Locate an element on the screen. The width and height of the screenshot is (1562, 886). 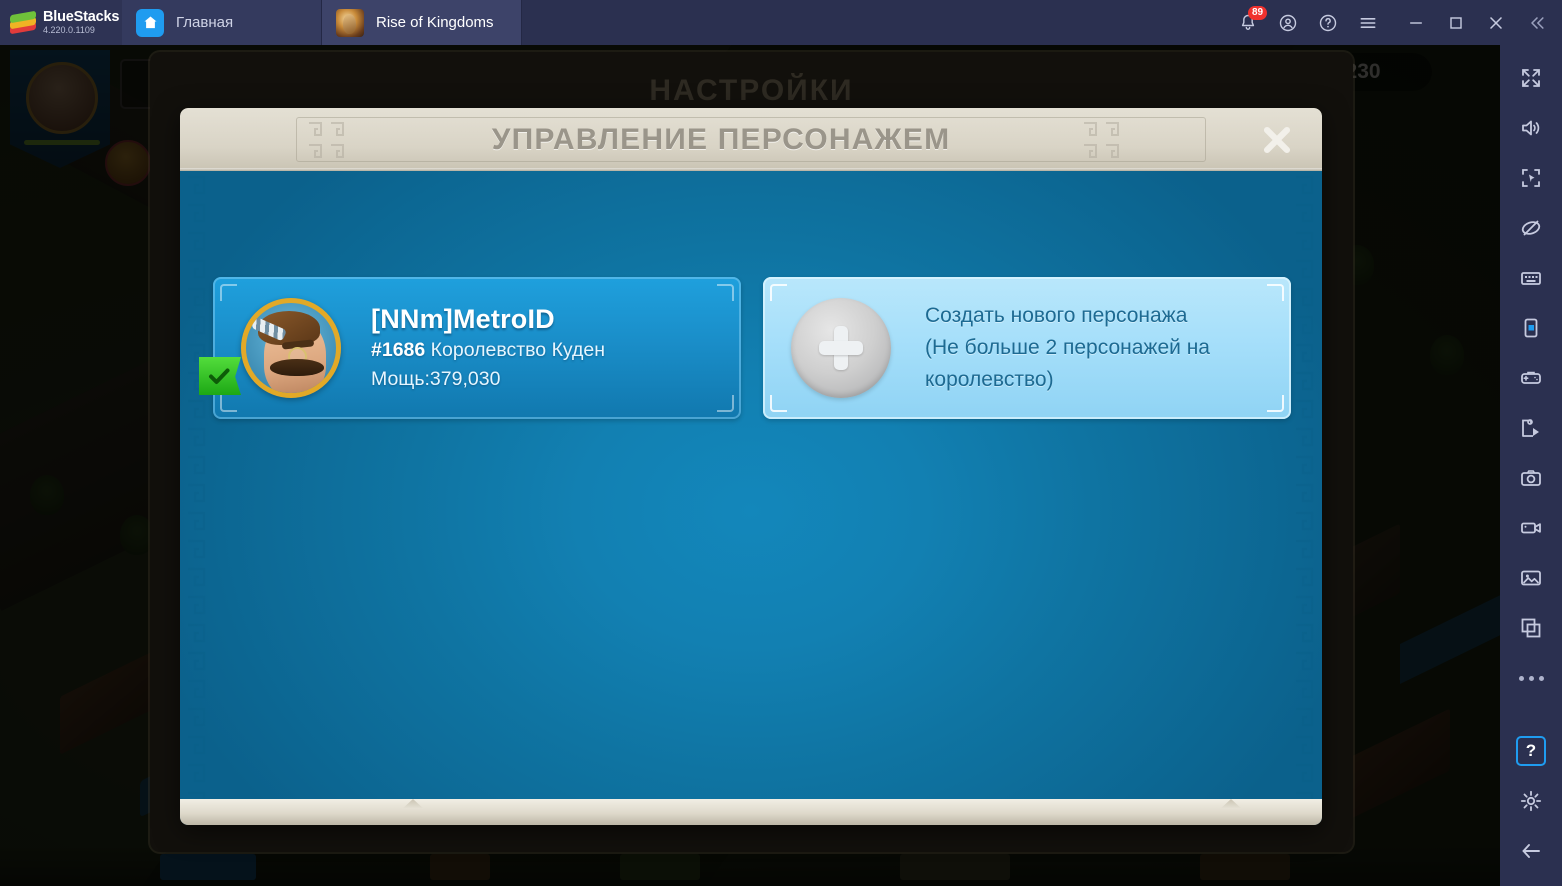
avatar is located at coordinates (291, 348).